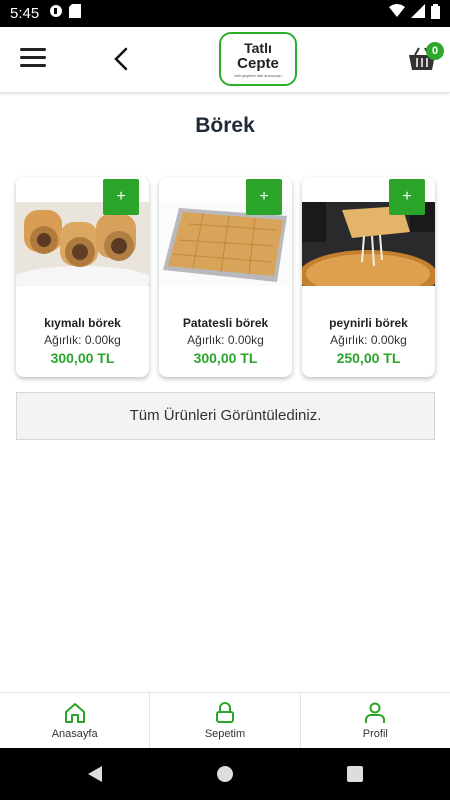 Image resolution: width=450 pixels, height=800 pixels. Describe the element at coordinates (397, 13) in the screenshot. I see `wifi-icon` at that location.